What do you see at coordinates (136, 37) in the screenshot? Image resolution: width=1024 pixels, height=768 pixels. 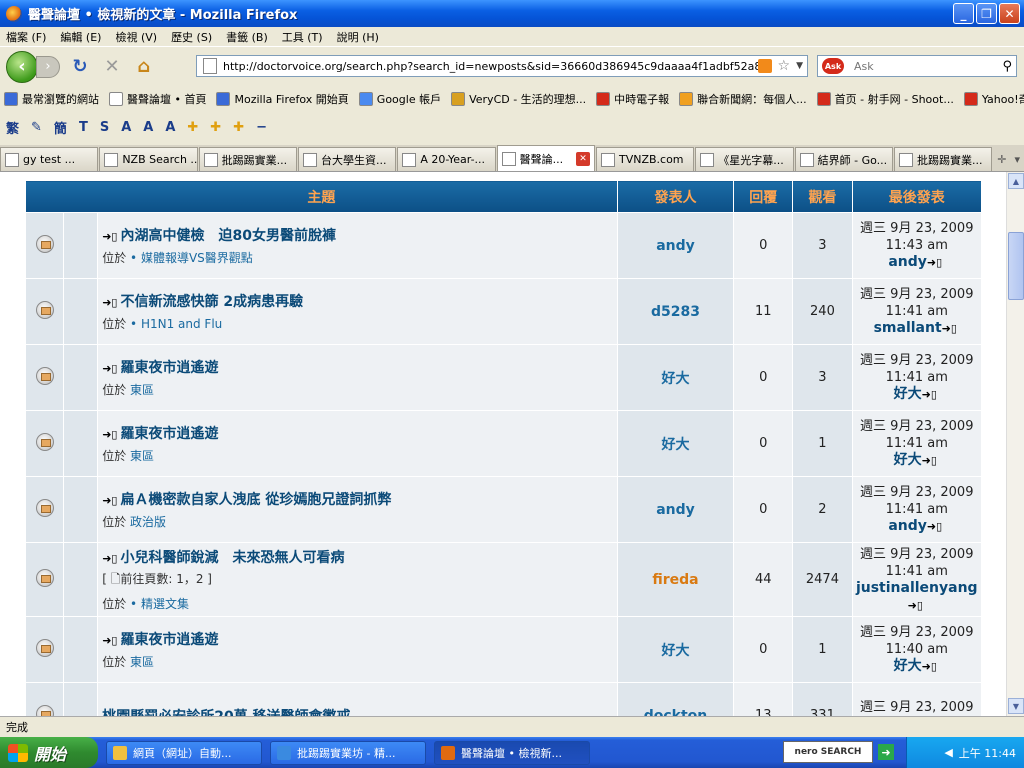 I see `menu-view: 檢視 (V)` at bounding box center [136, 37].